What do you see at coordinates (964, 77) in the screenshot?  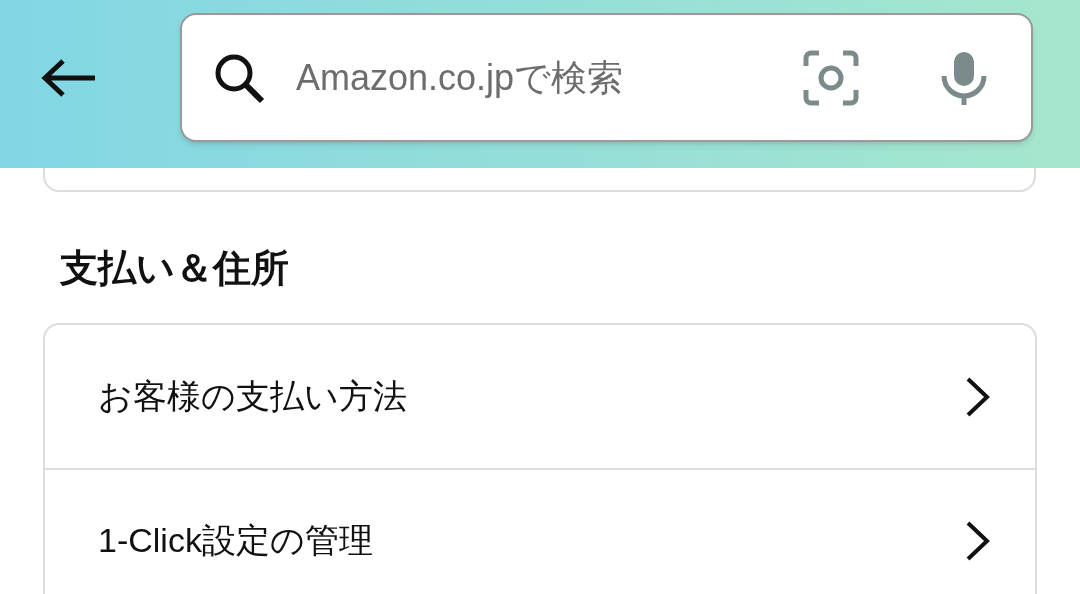 I see `microphone-icon` at bounding box center [964, 77].